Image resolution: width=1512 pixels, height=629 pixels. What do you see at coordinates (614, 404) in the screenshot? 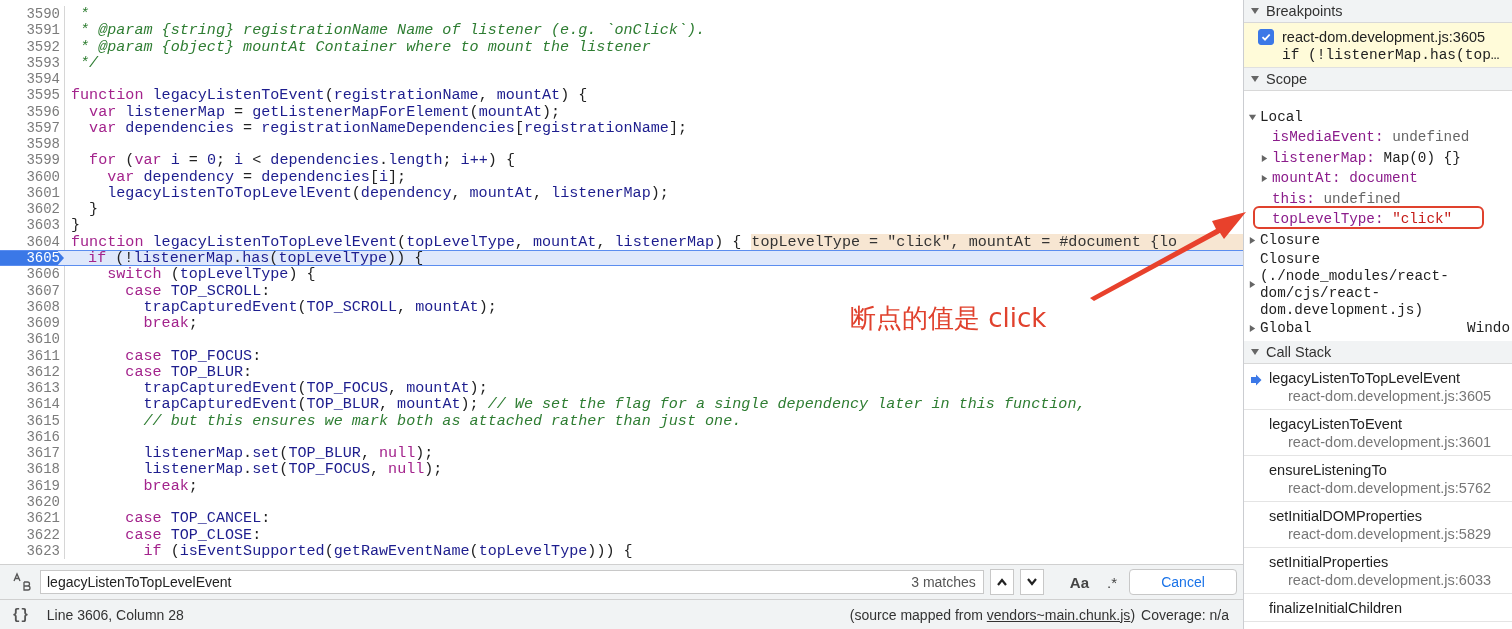
I see `code-line: trapCapturedEvent(TOP_BLUR, mountAt); // We set the flag for a single dependency later in this function,` at bounding box center [614, 404].